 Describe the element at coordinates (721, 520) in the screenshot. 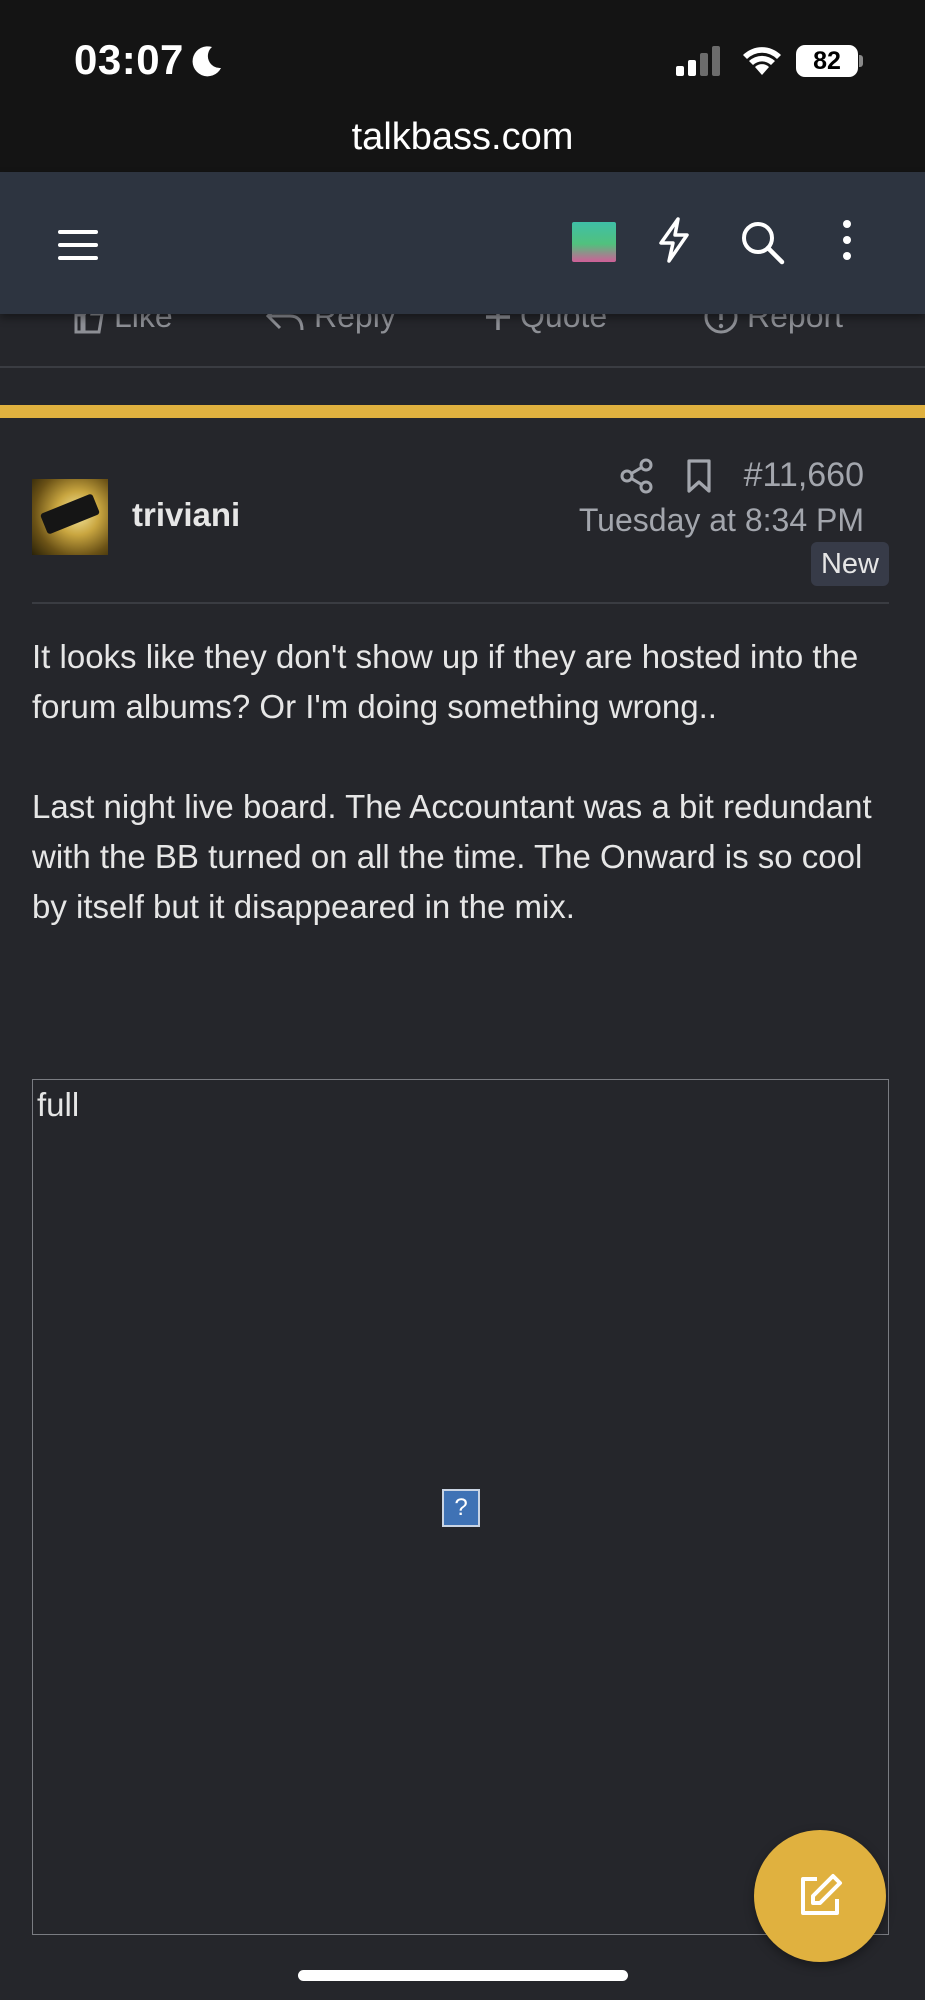

I see `post-date: Tuesday at 8:34 PM` at that location.